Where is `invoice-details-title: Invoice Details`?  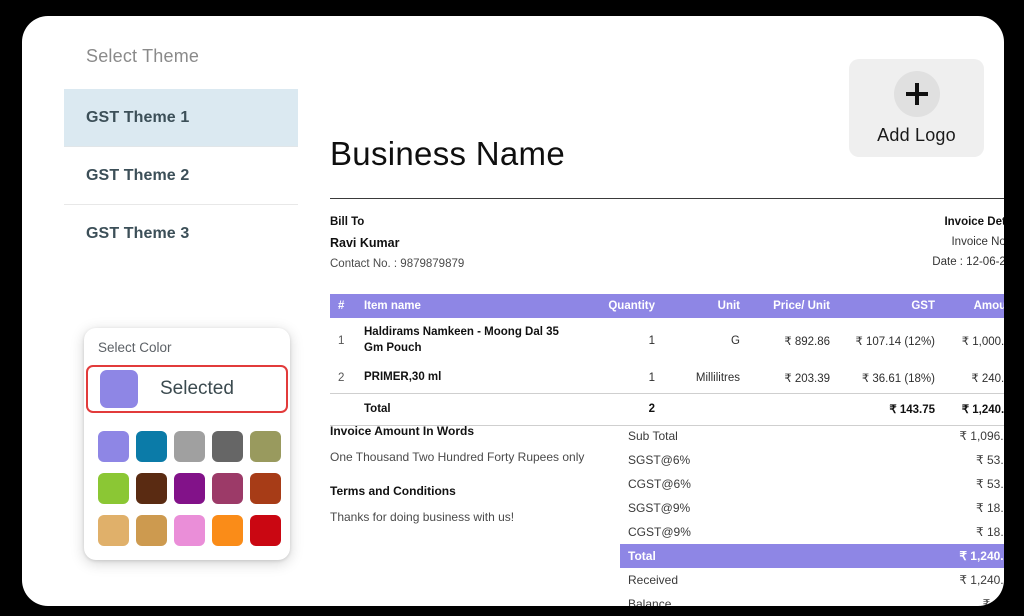
invoice-details-title: Invoice Details is located at coordinates (974, 222).